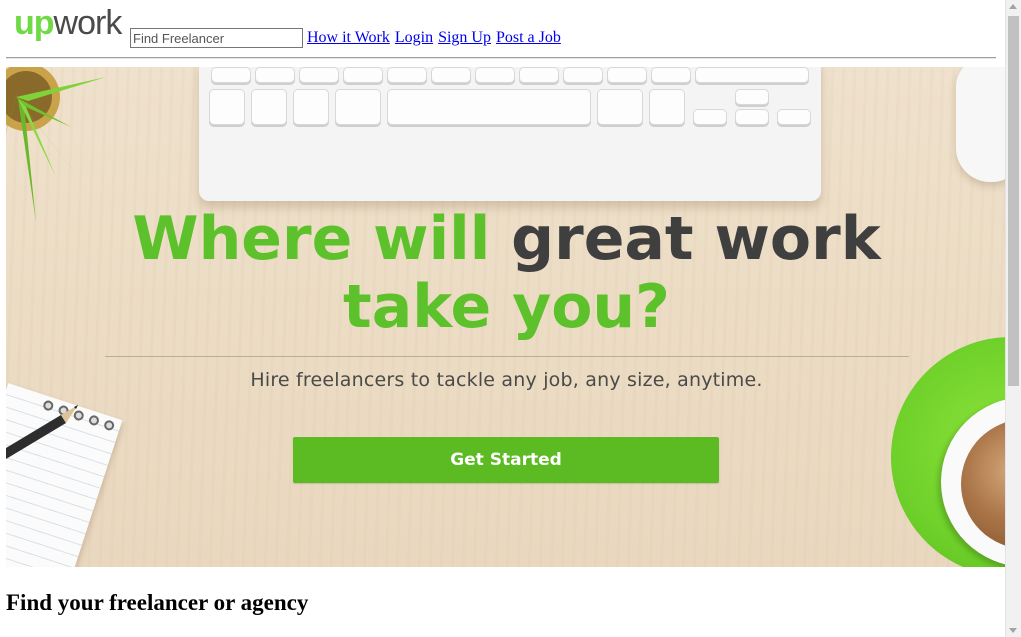 This screenshot has height=637, width=1021. I want to click on top-nav: How it Work Login Sign Up Post a Job, so click(434, 38).